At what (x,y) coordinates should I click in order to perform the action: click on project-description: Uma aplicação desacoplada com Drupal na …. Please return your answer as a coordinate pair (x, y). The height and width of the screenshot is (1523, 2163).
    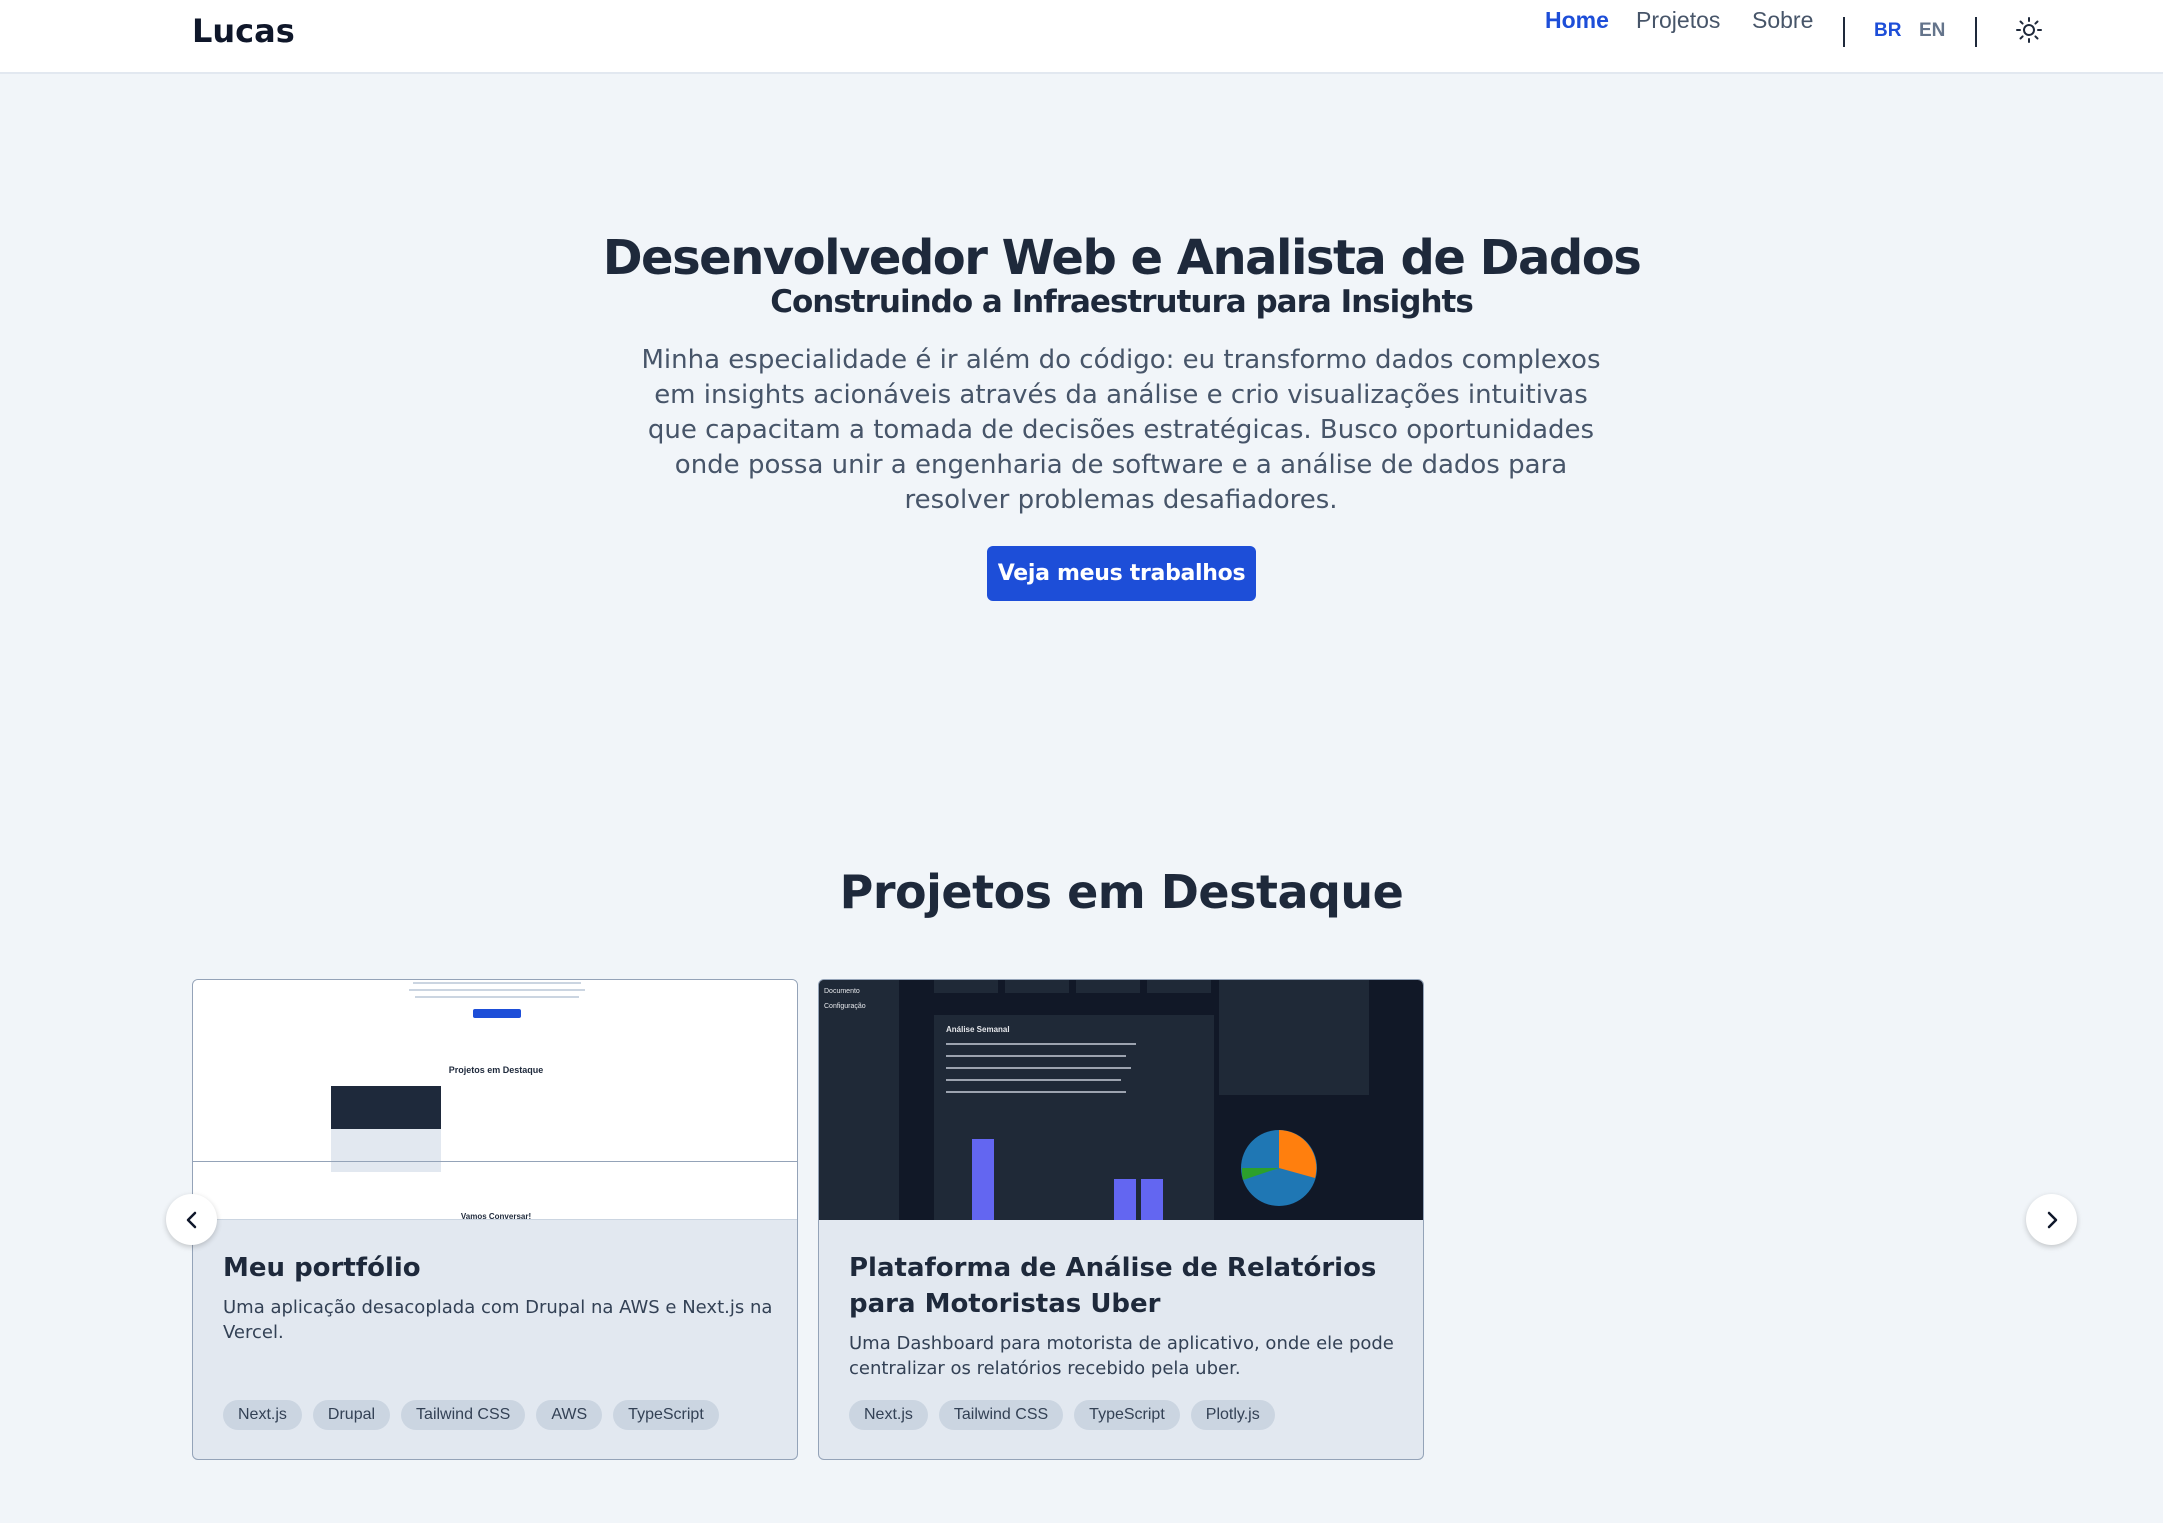
    Looking at the image, I should click on (498, 1320).